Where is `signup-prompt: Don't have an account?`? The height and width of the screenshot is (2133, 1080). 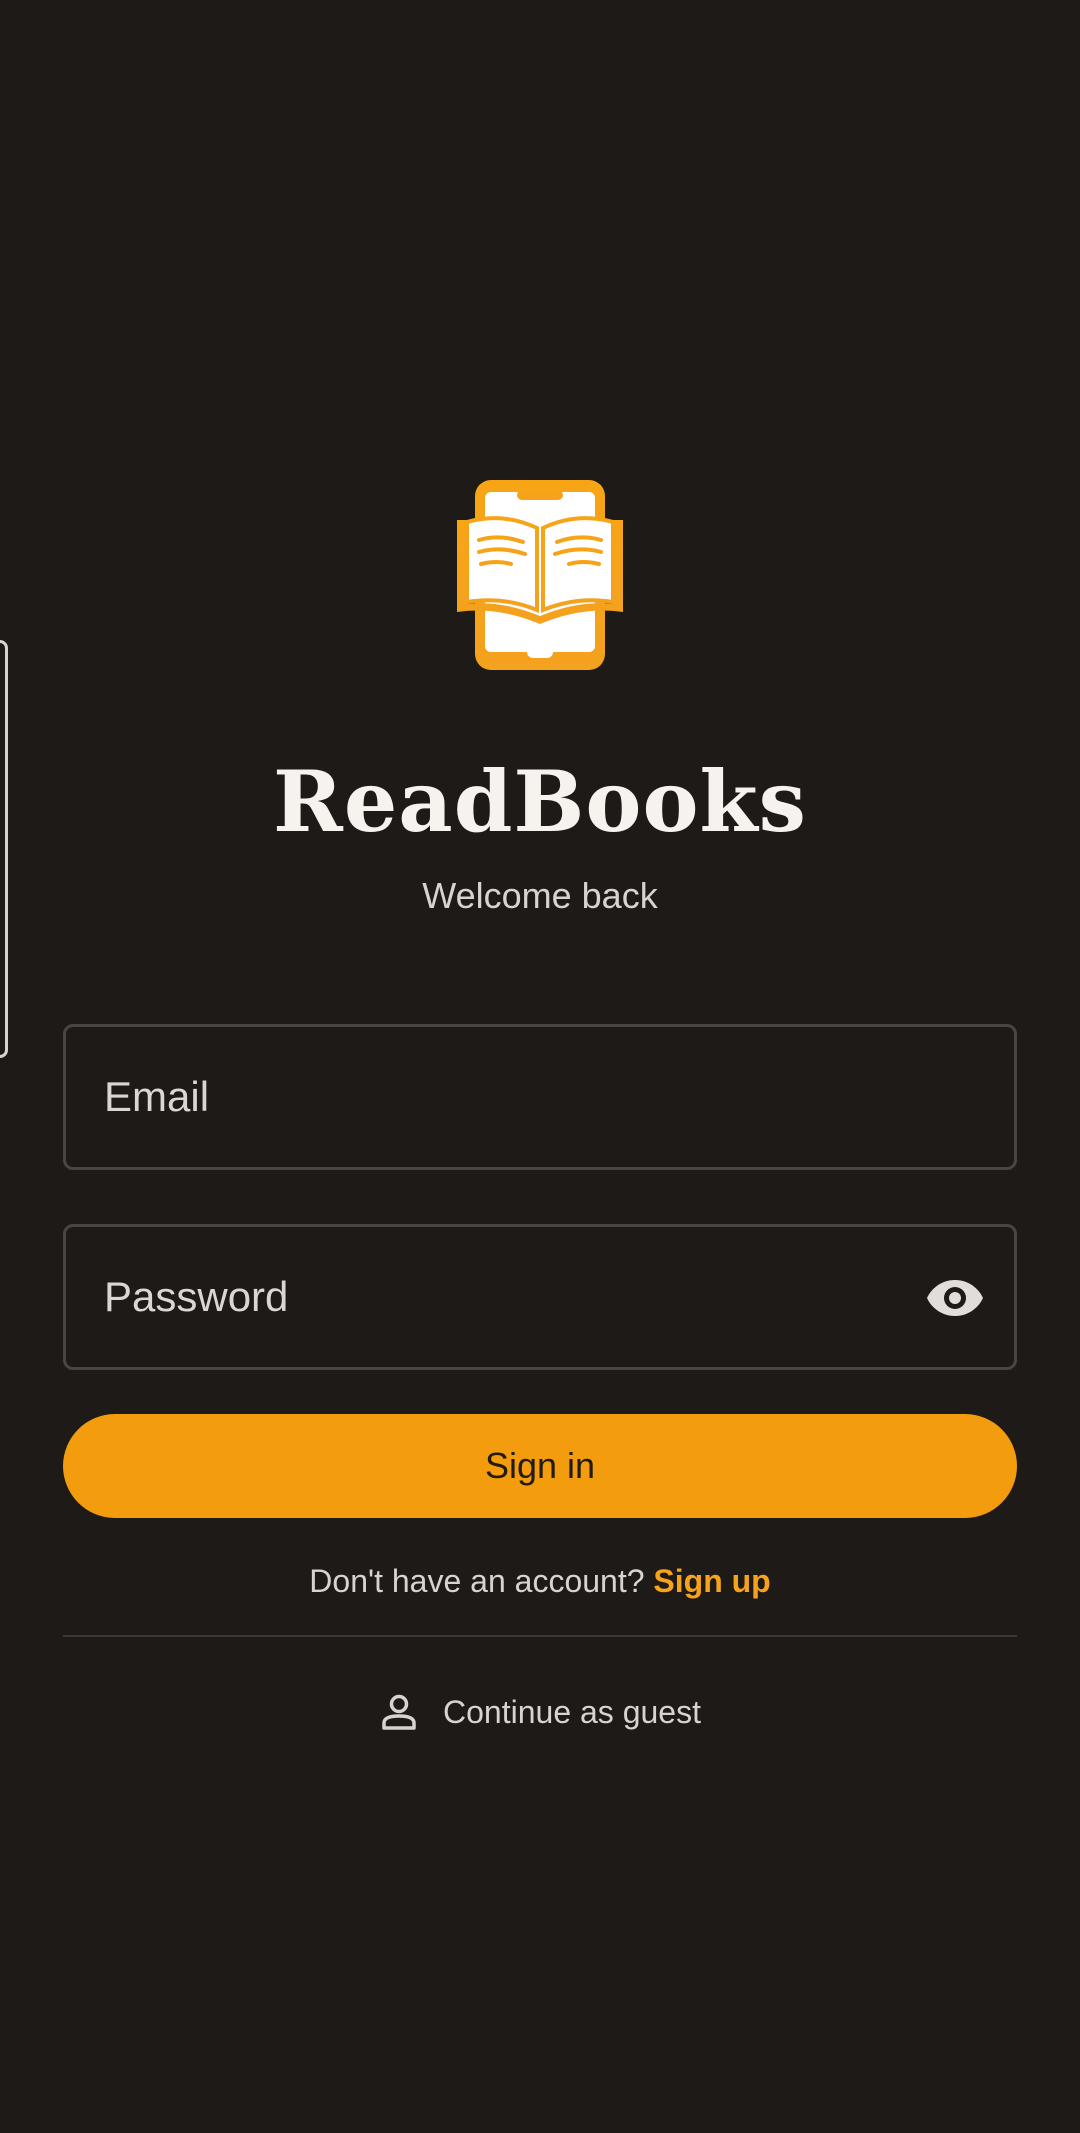
signup-prompt: Don't have an account? is located at coordinates (477, 1581).